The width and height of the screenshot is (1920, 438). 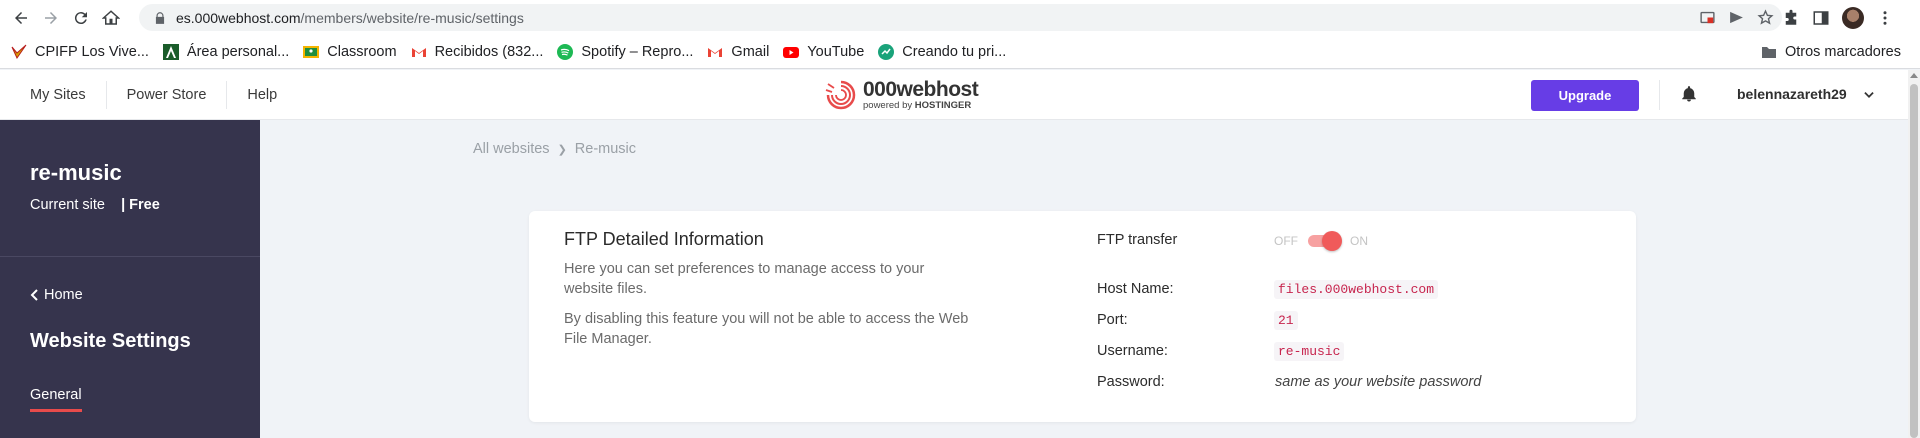 I want to click on ftp-transfer-label: FTP transfer, so click(x=1137, y=240).